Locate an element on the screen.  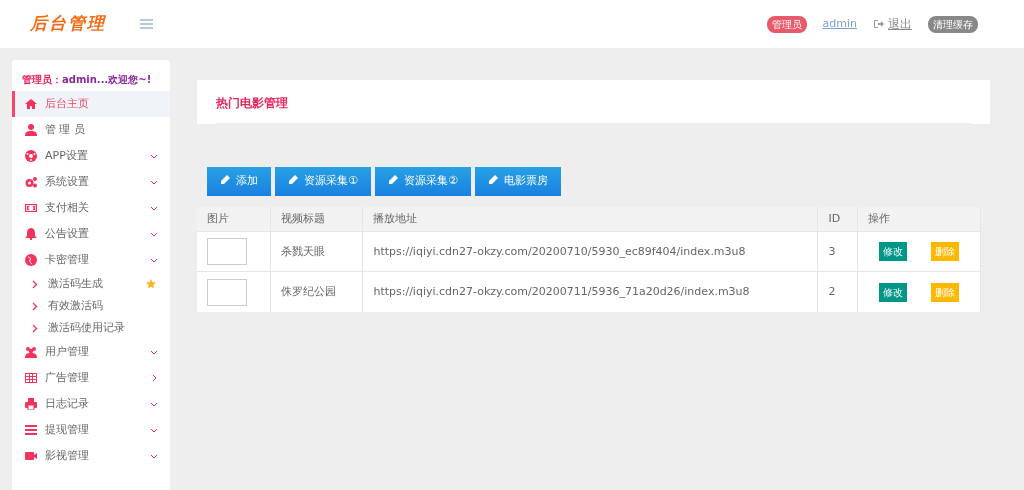
sidebar-item: 广告管理 is located at coordinates (91, 378).